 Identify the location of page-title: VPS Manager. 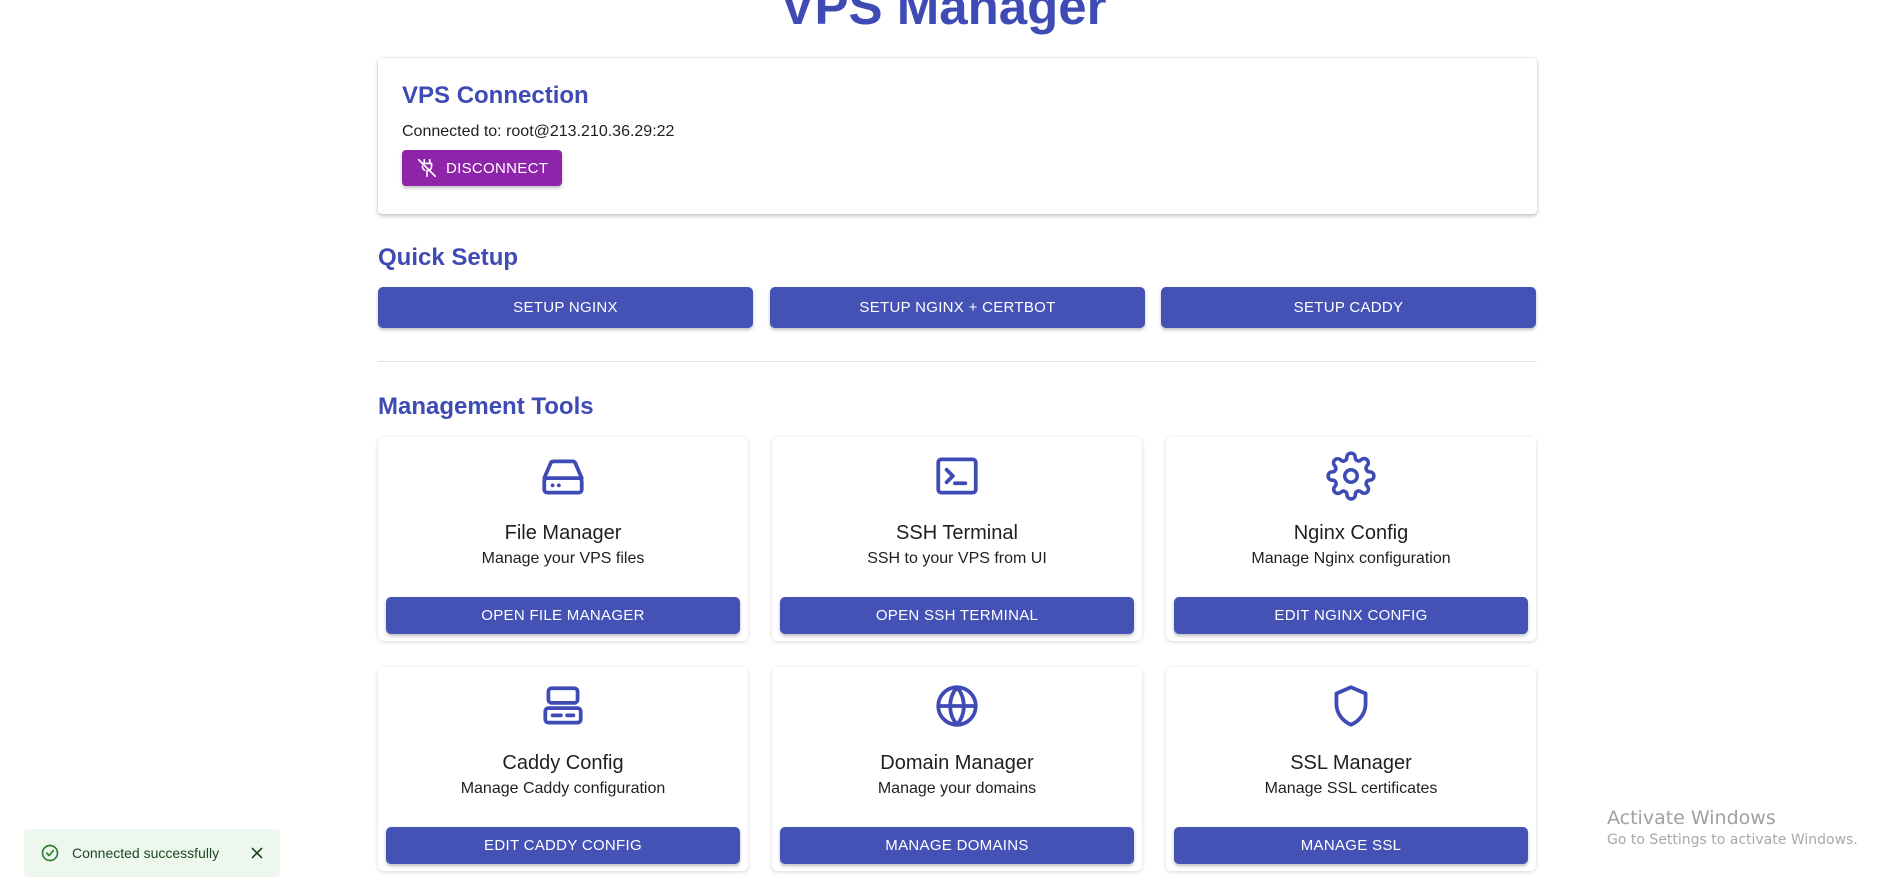
(943, 17).